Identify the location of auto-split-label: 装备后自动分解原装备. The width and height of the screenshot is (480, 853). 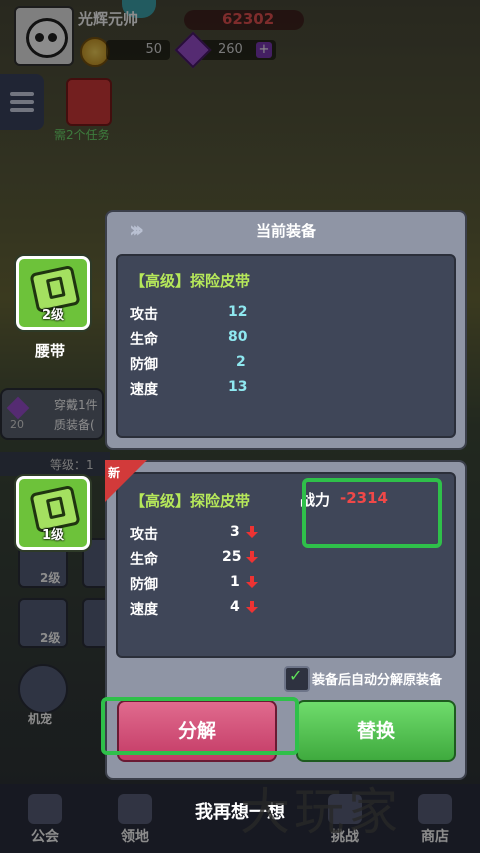
(377, 680).